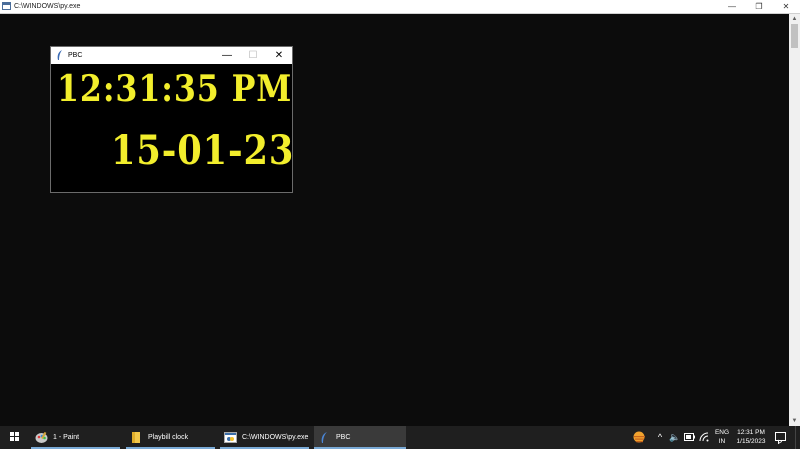 The image size is (800, 449). I want to click on show-hidden-icons-chevron-icon: ^, so click(660, 437).